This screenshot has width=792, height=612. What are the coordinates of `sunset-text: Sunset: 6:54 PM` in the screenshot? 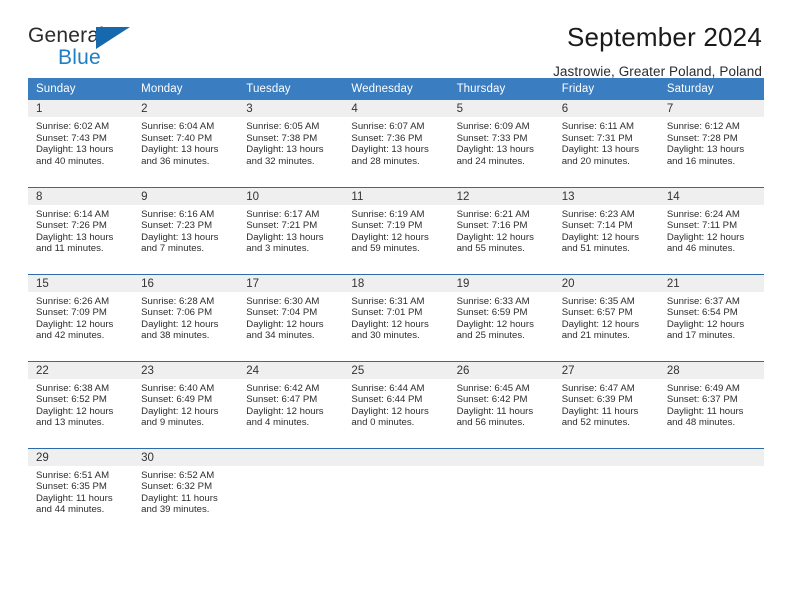 It's located at (702, 313).